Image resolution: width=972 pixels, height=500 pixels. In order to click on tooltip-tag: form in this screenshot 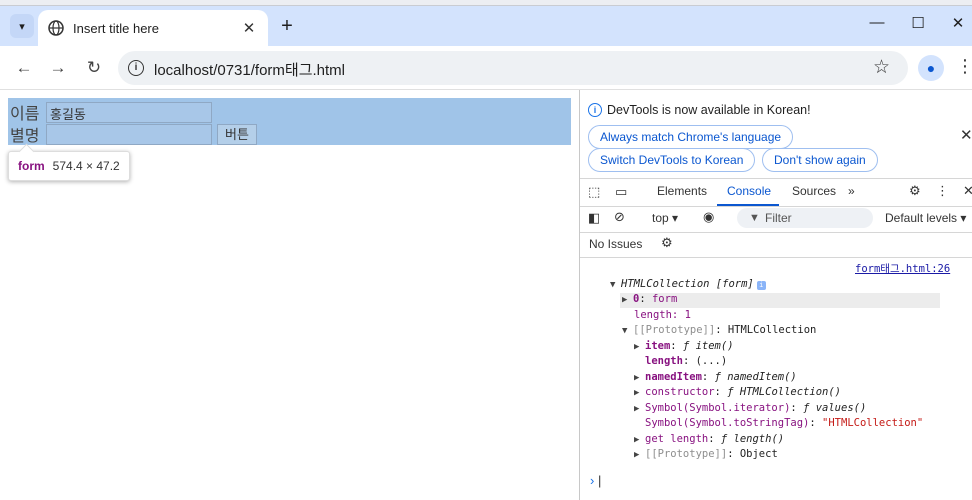, I will do `click(31, 166)`.